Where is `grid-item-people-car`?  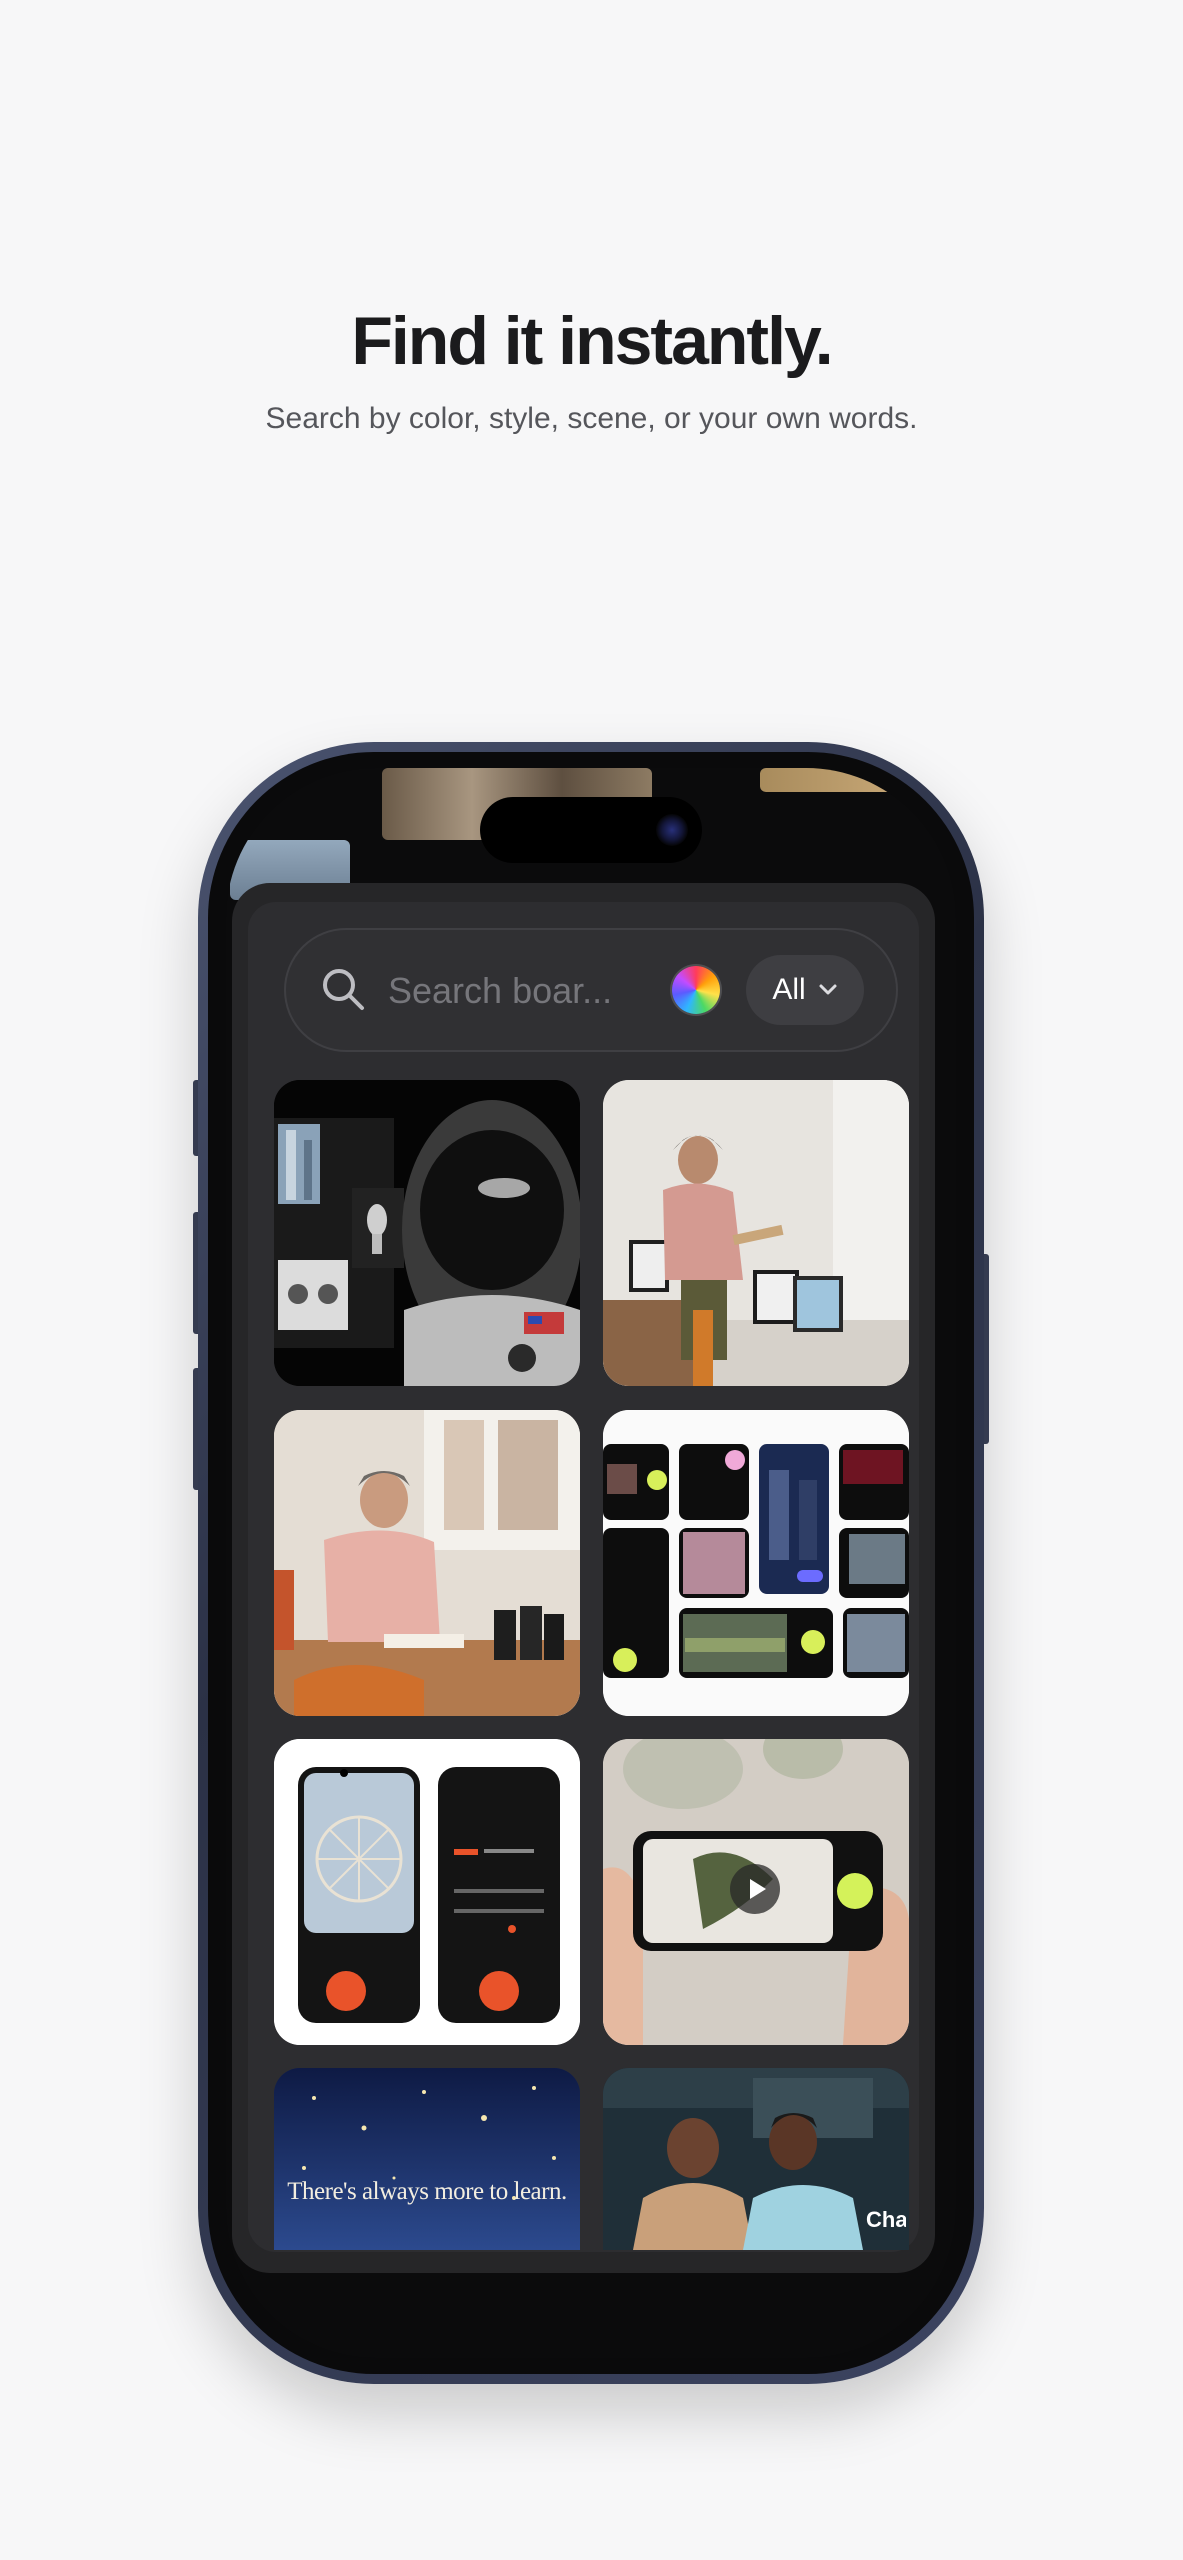 grid-item-people-car is located at coordinates (756, 2159).